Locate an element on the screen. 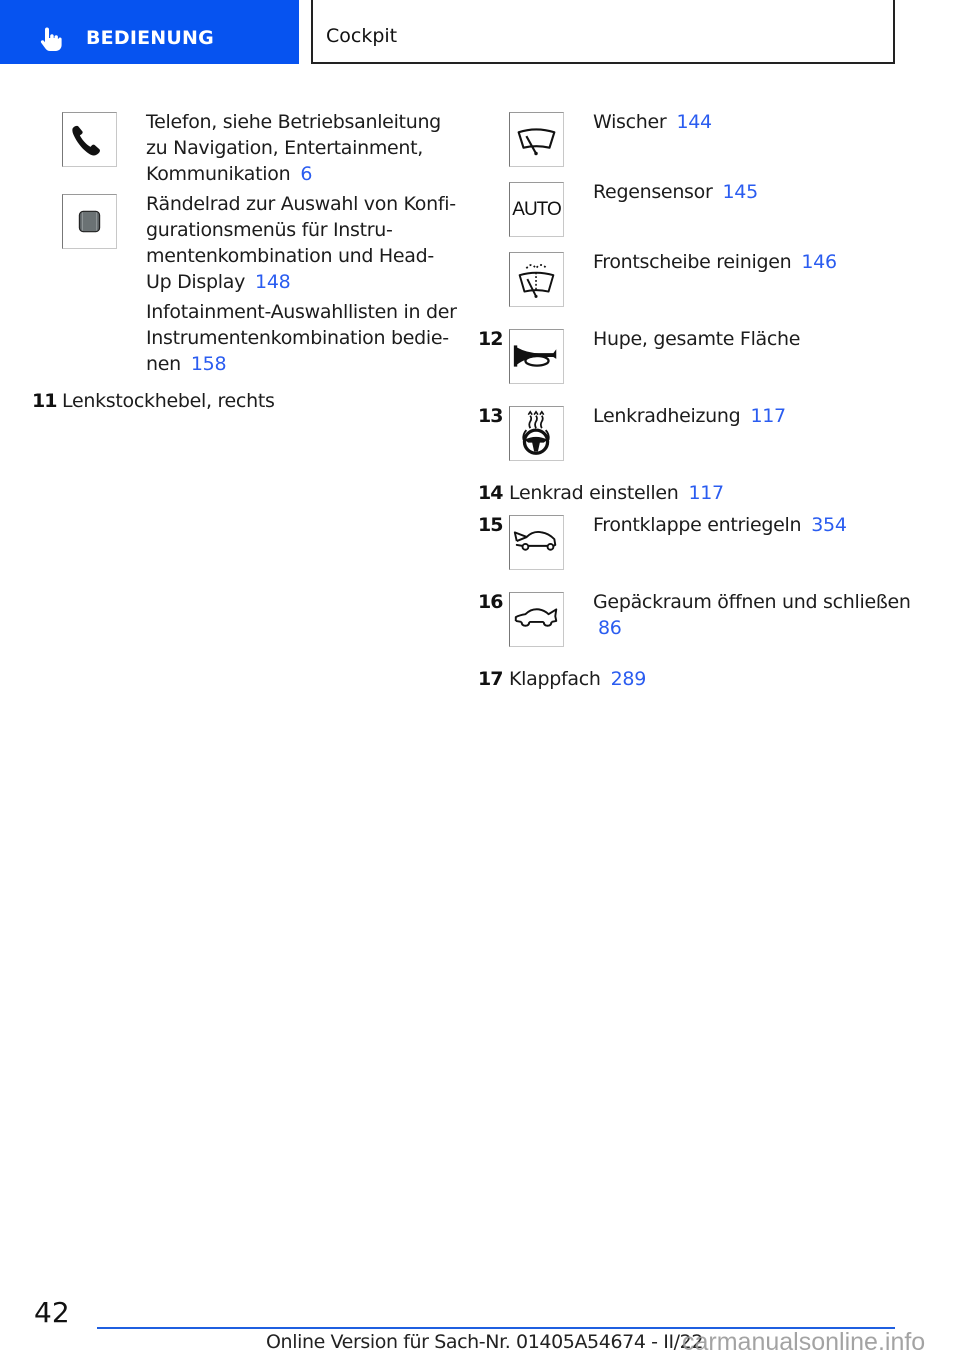 This screenshot has width=960, height=1362. thumbwheel-icon-box is located at coordinates (89, 221).